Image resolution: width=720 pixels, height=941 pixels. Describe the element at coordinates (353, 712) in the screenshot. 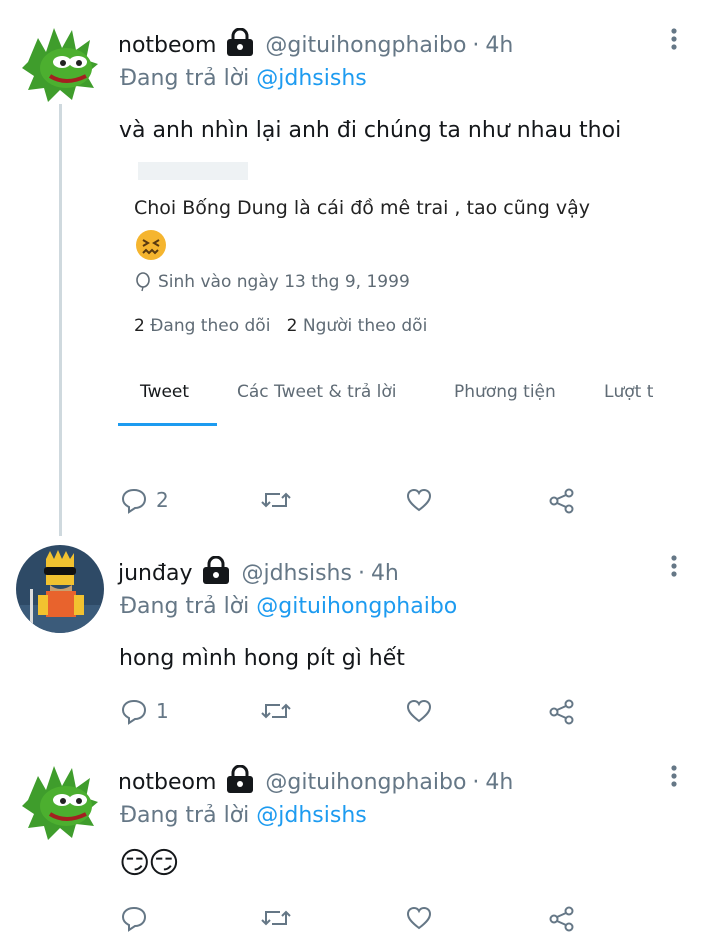

I see `tweet-actions: 1` at that location.